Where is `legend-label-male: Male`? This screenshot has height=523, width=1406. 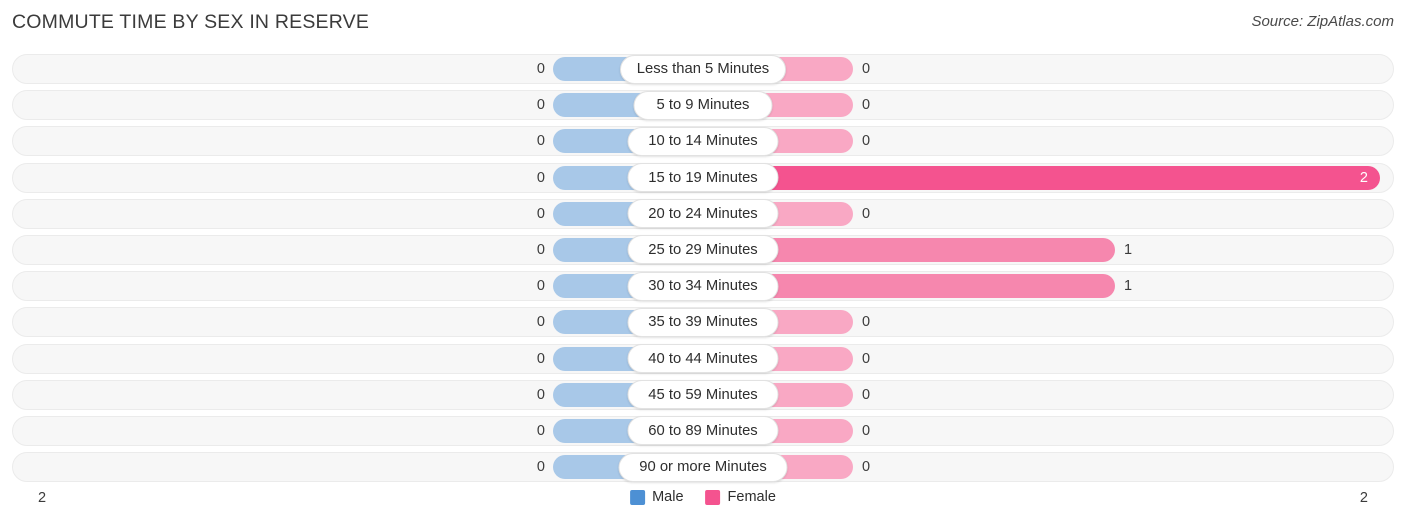
legend-label-male: Male is located at coordinates (668, 497).